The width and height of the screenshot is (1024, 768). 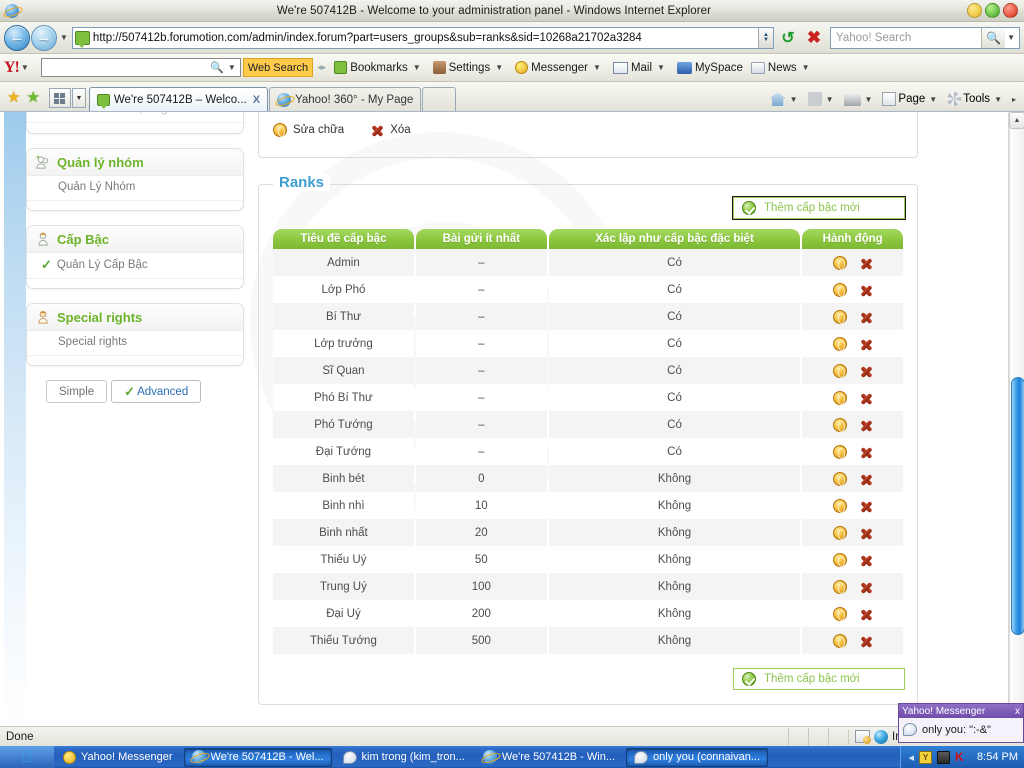 I want to click on refresh-button: ↺, so click(x=788, y=38).